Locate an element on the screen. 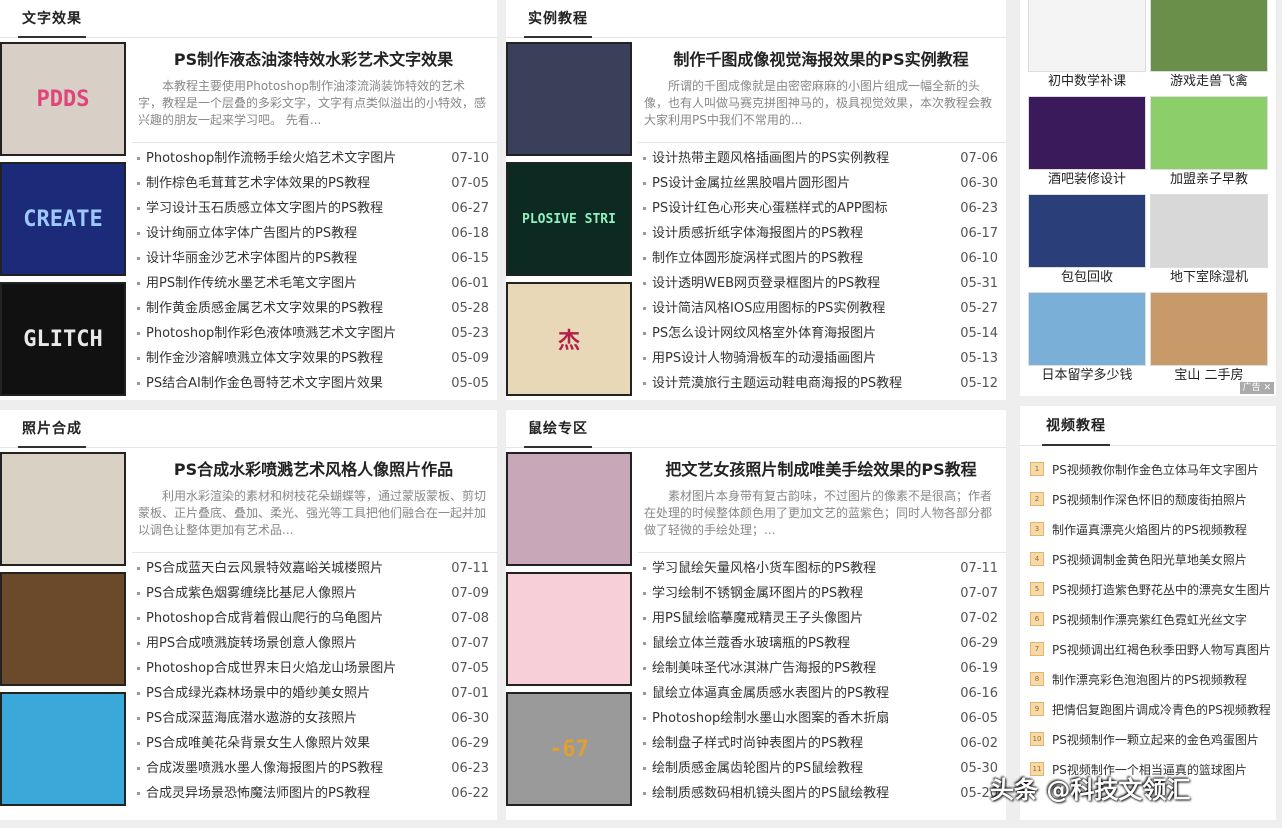 This screenshot has height=828, width=1282. list-item-title: 设计透明WEB网页登录框图片的PS教程 is located at coordinates (761, 283).